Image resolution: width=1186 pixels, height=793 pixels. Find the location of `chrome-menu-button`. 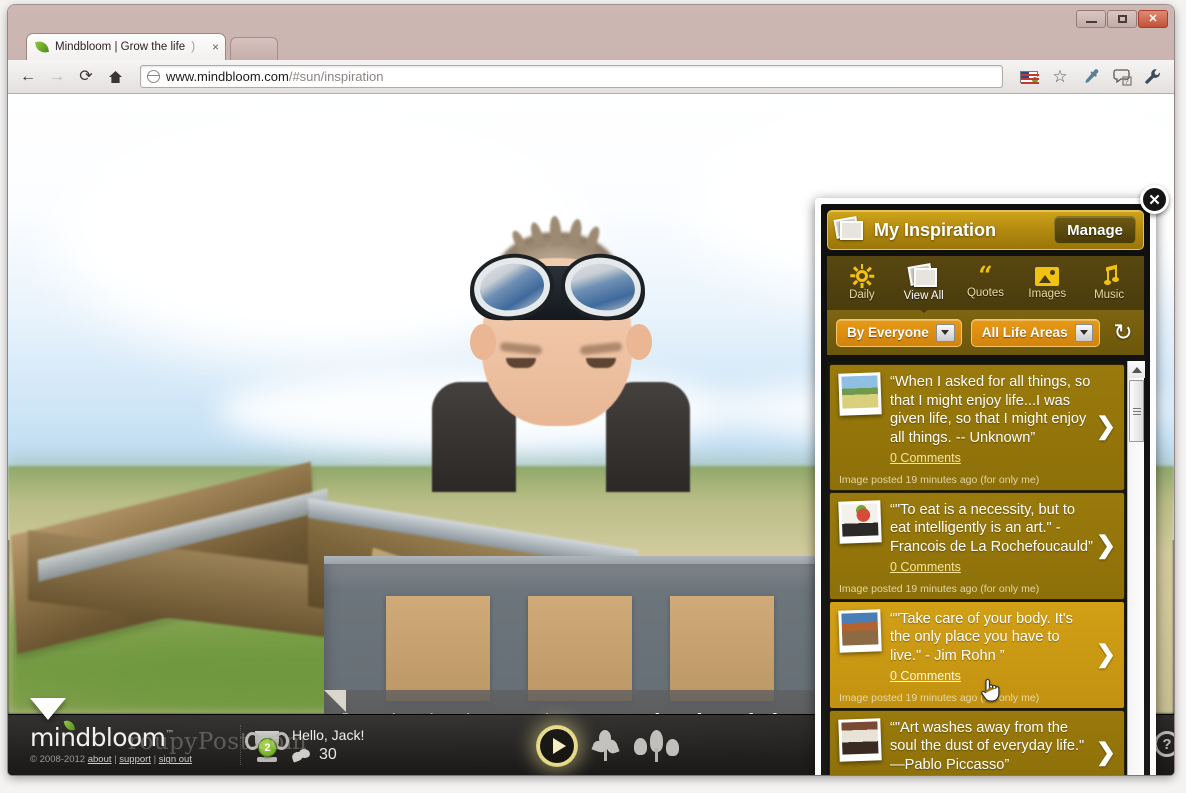

chrome-menu-button is located at coordinates (1153, 77).